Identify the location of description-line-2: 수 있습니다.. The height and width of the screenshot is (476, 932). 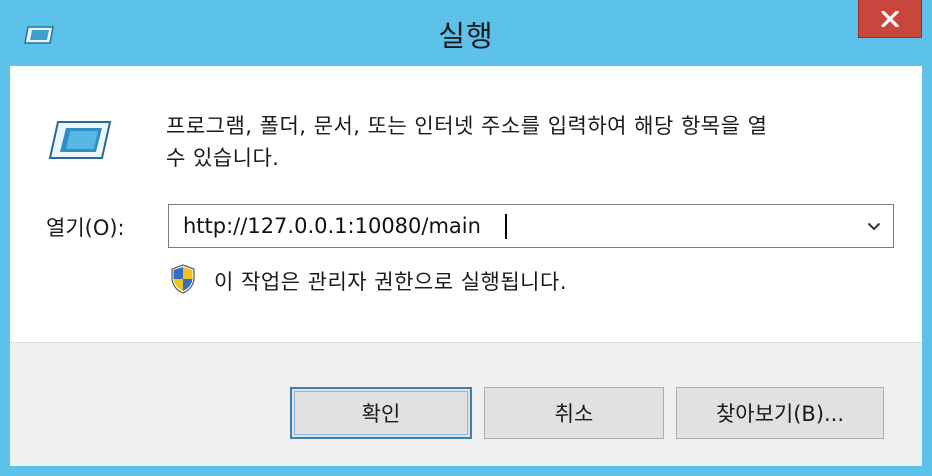
(223, 158).